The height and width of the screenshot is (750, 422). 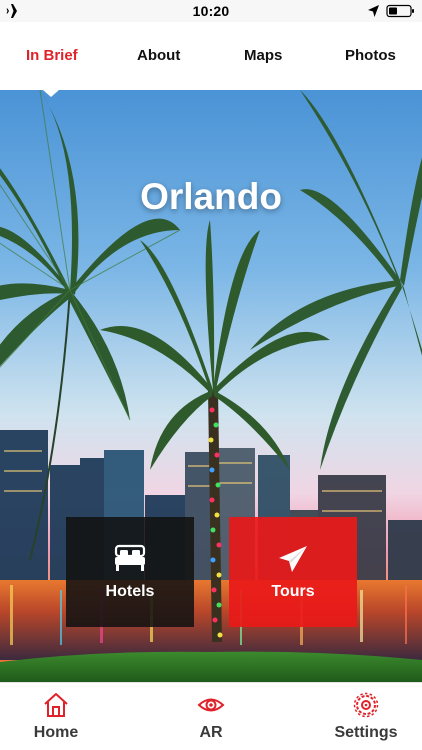 I want to click on nav-settings: Settings, so click(x=366, y=716).